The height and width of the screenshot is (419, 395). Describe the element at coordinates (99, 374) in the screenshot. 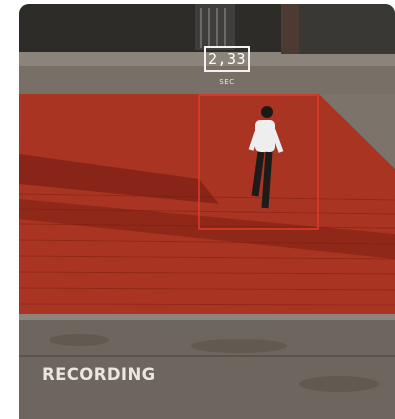

I see `recording-status-label: RECORDING` at that location.